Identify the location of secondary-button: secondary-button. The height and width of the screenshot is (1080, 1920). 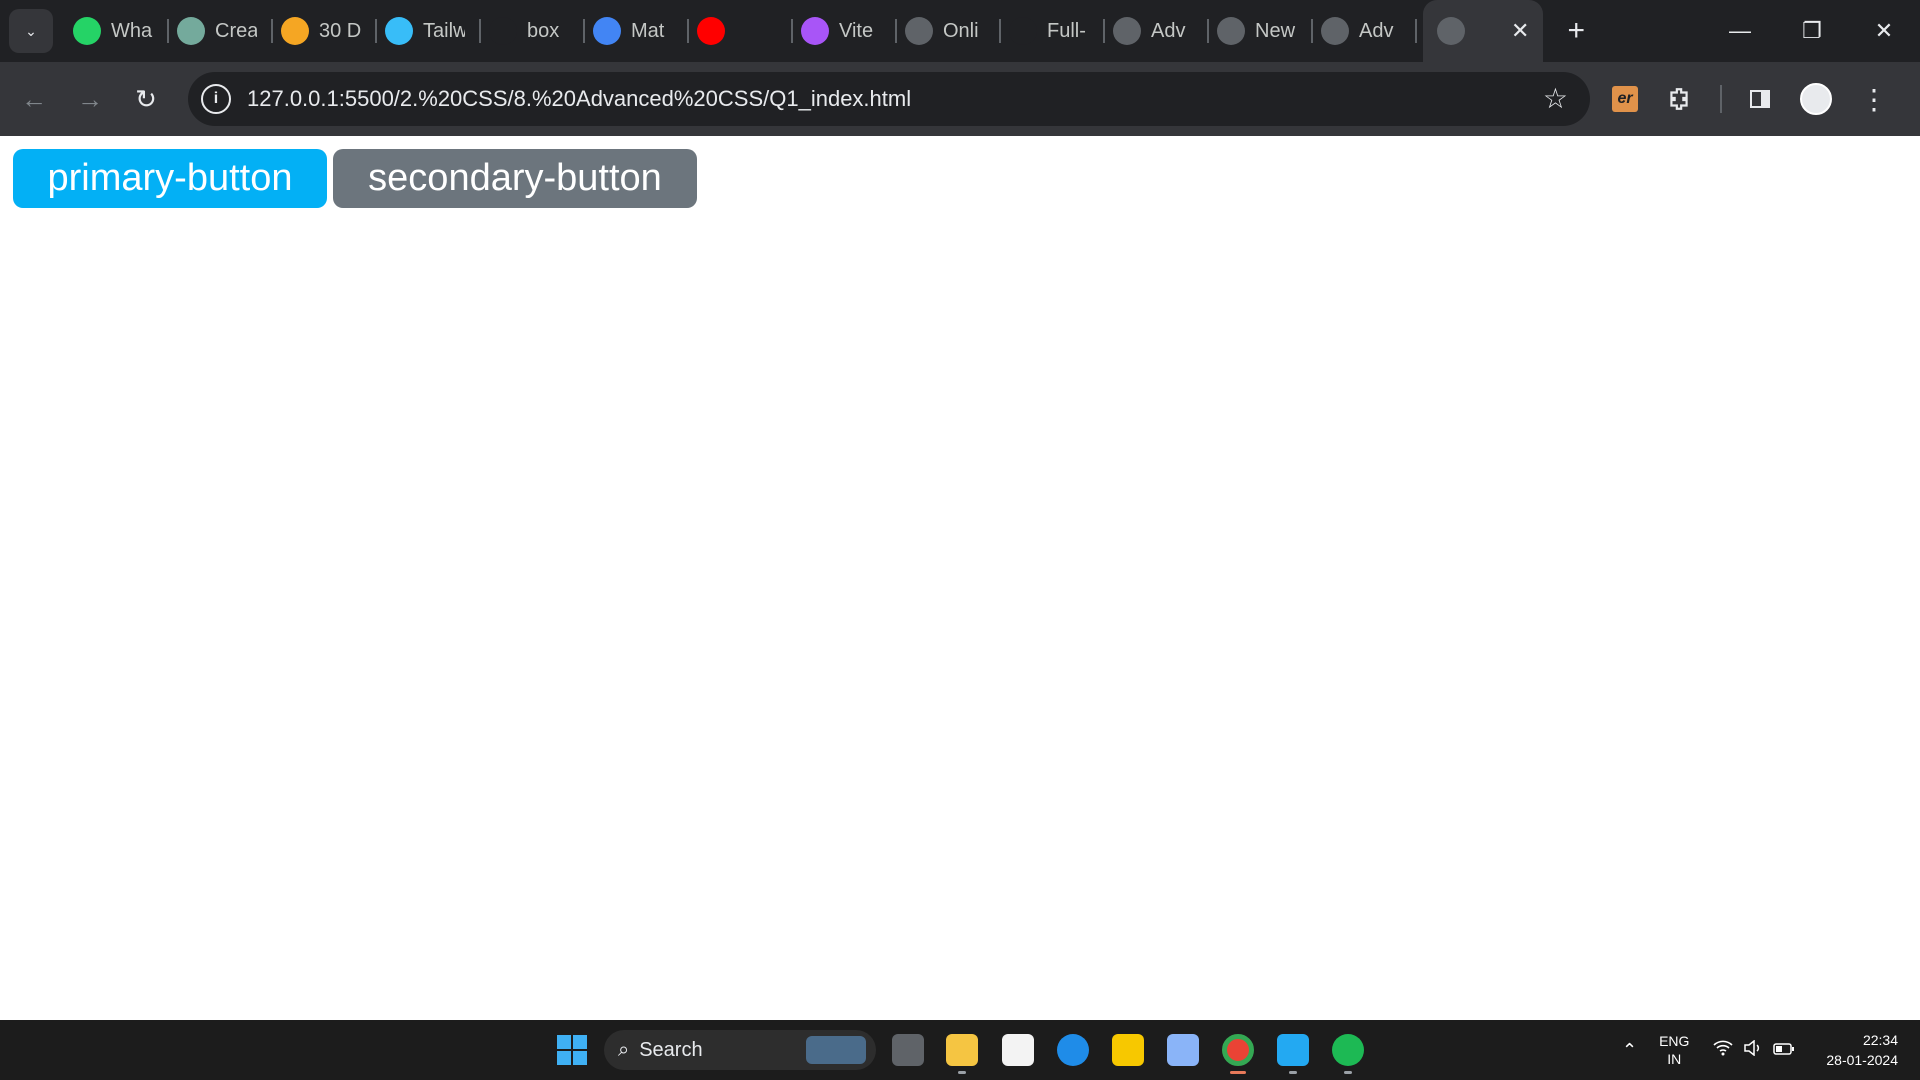
(515, 178).